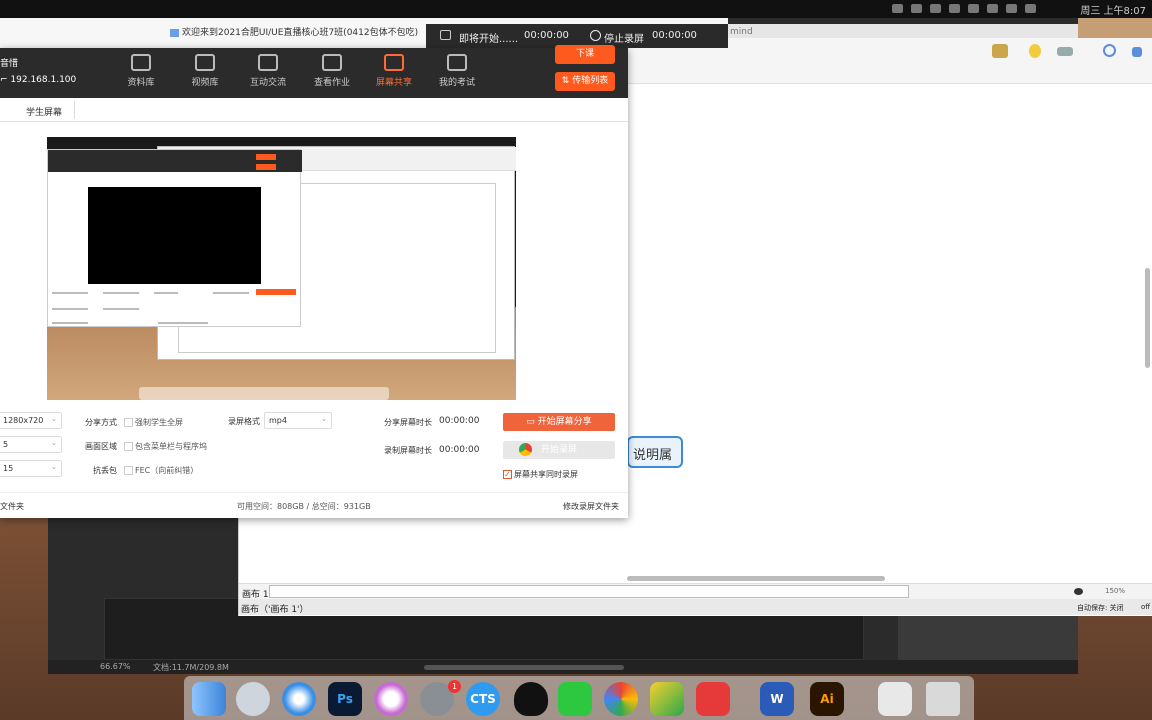 The image size is (1152, 720). I want to click on share-mode-label: 分享方式, so click(101, 422).